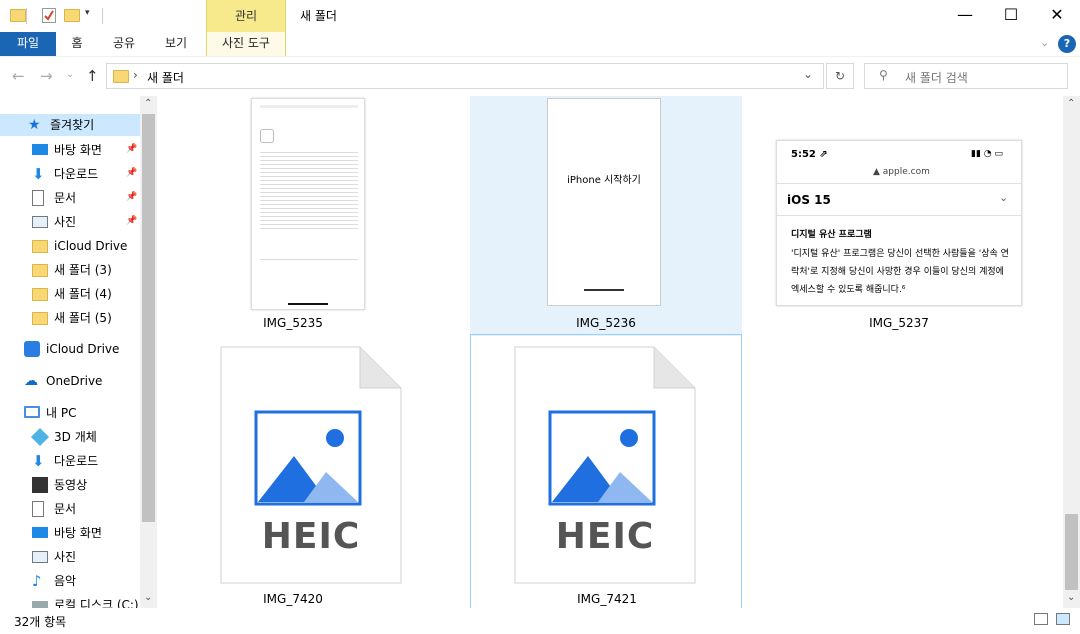 This screenshot has height=634, width=1080. Describe the element at coordinates (165, 77) in the screenshot. I see `breadcrumb-current: 새 폴더` at that location.